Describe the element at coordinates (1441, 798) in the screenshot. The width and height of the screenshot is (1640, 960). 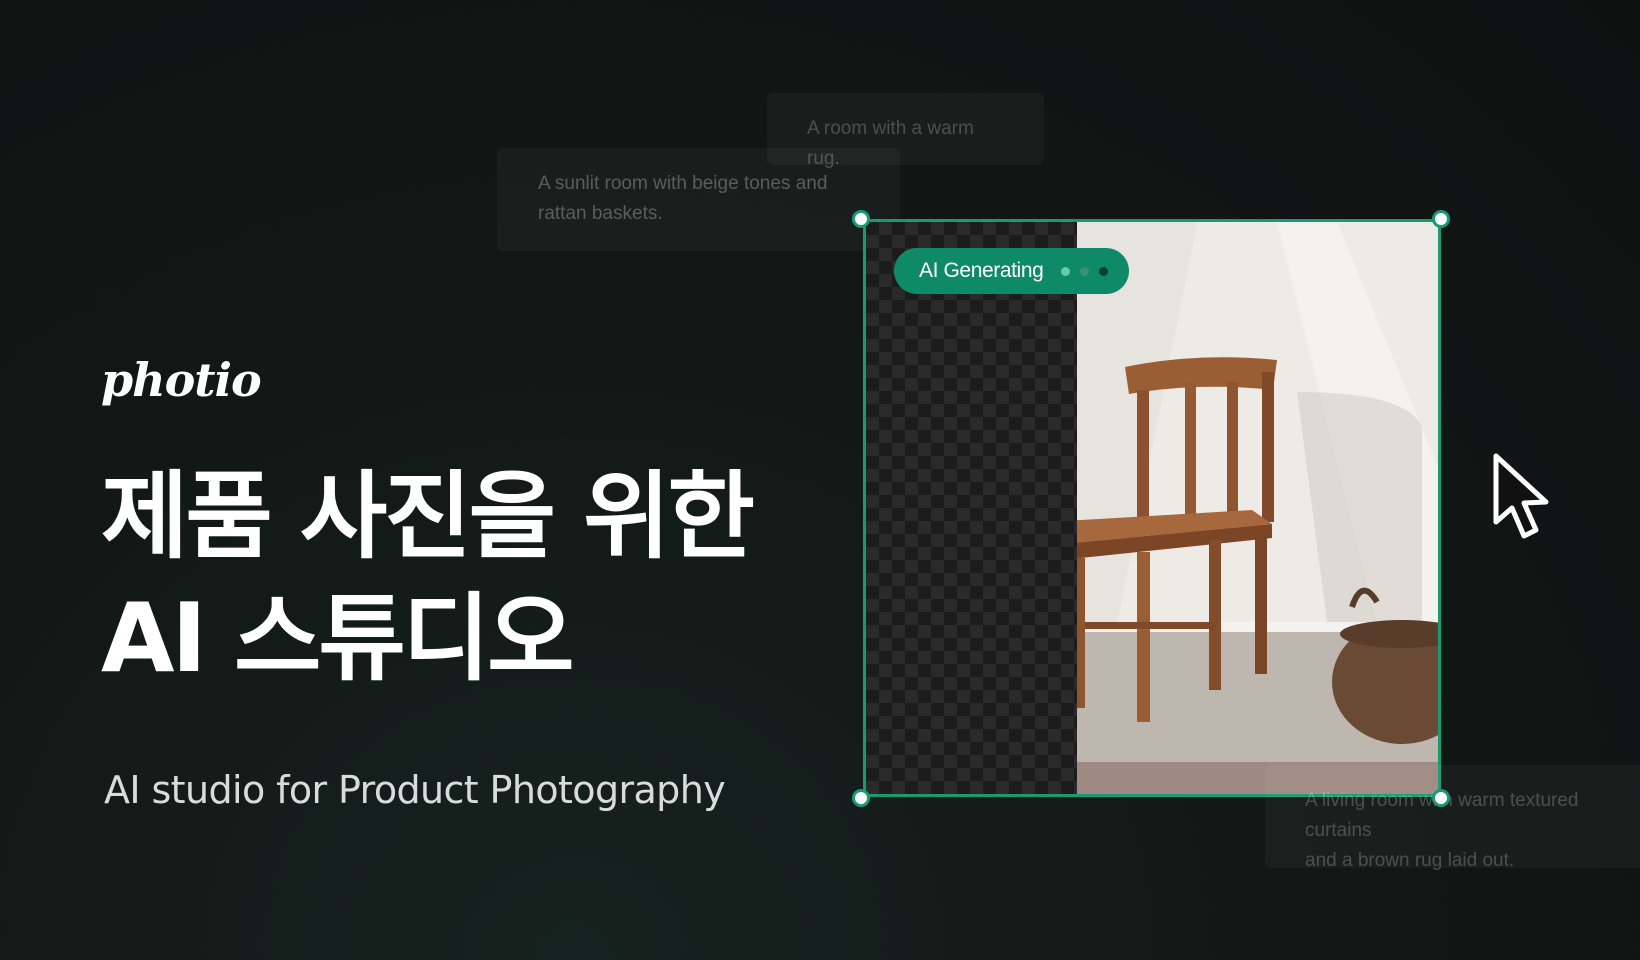
I see `resize-handle-bottom-right` at that location.